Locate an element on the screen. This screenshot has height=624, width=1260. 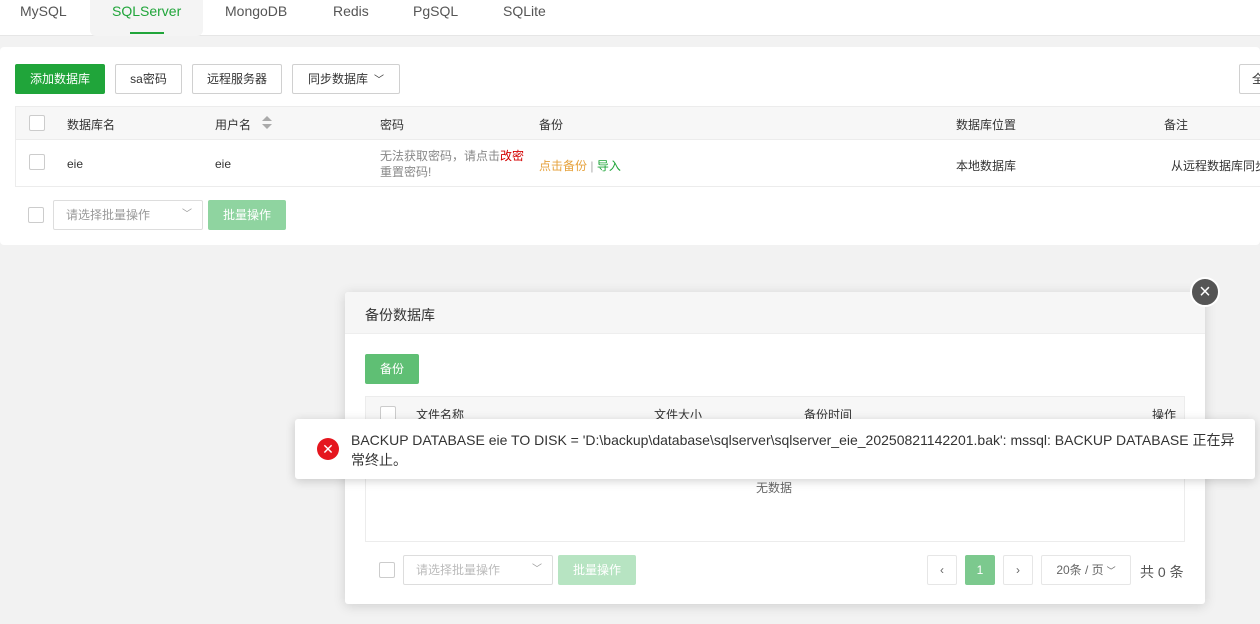
row-checkbox is located at coordinates (37, 162).